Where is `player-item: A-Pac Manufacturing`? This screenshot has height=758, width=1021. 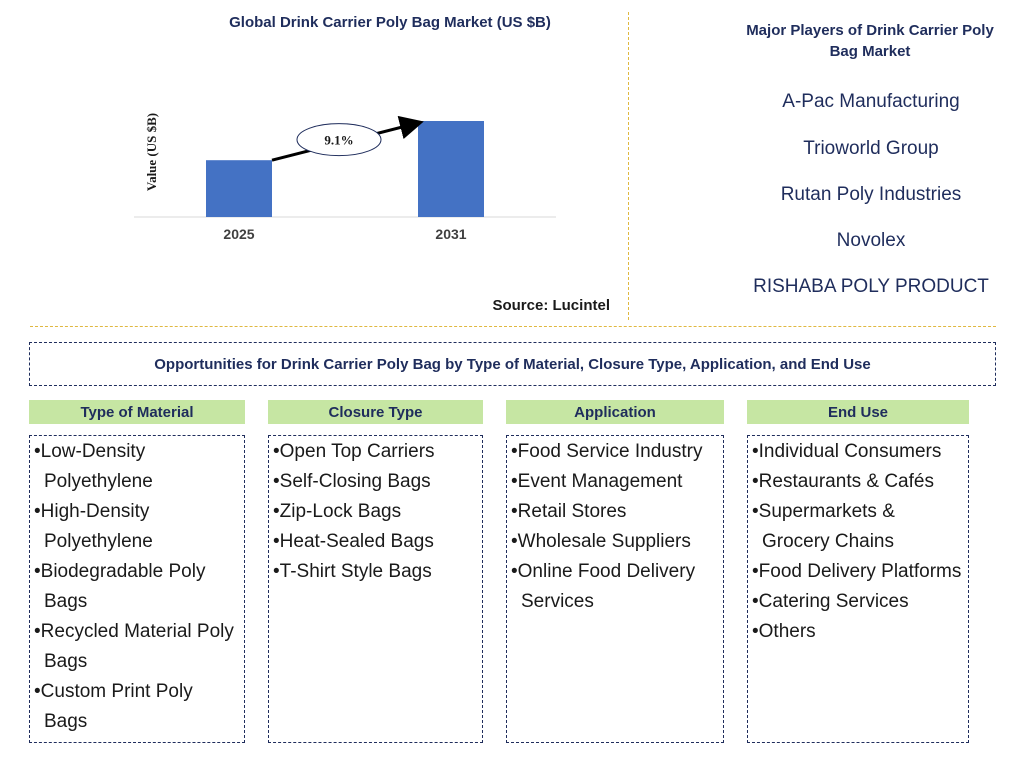 player-item: A-Pac Manufacturing is located at coordinates (871, 101).